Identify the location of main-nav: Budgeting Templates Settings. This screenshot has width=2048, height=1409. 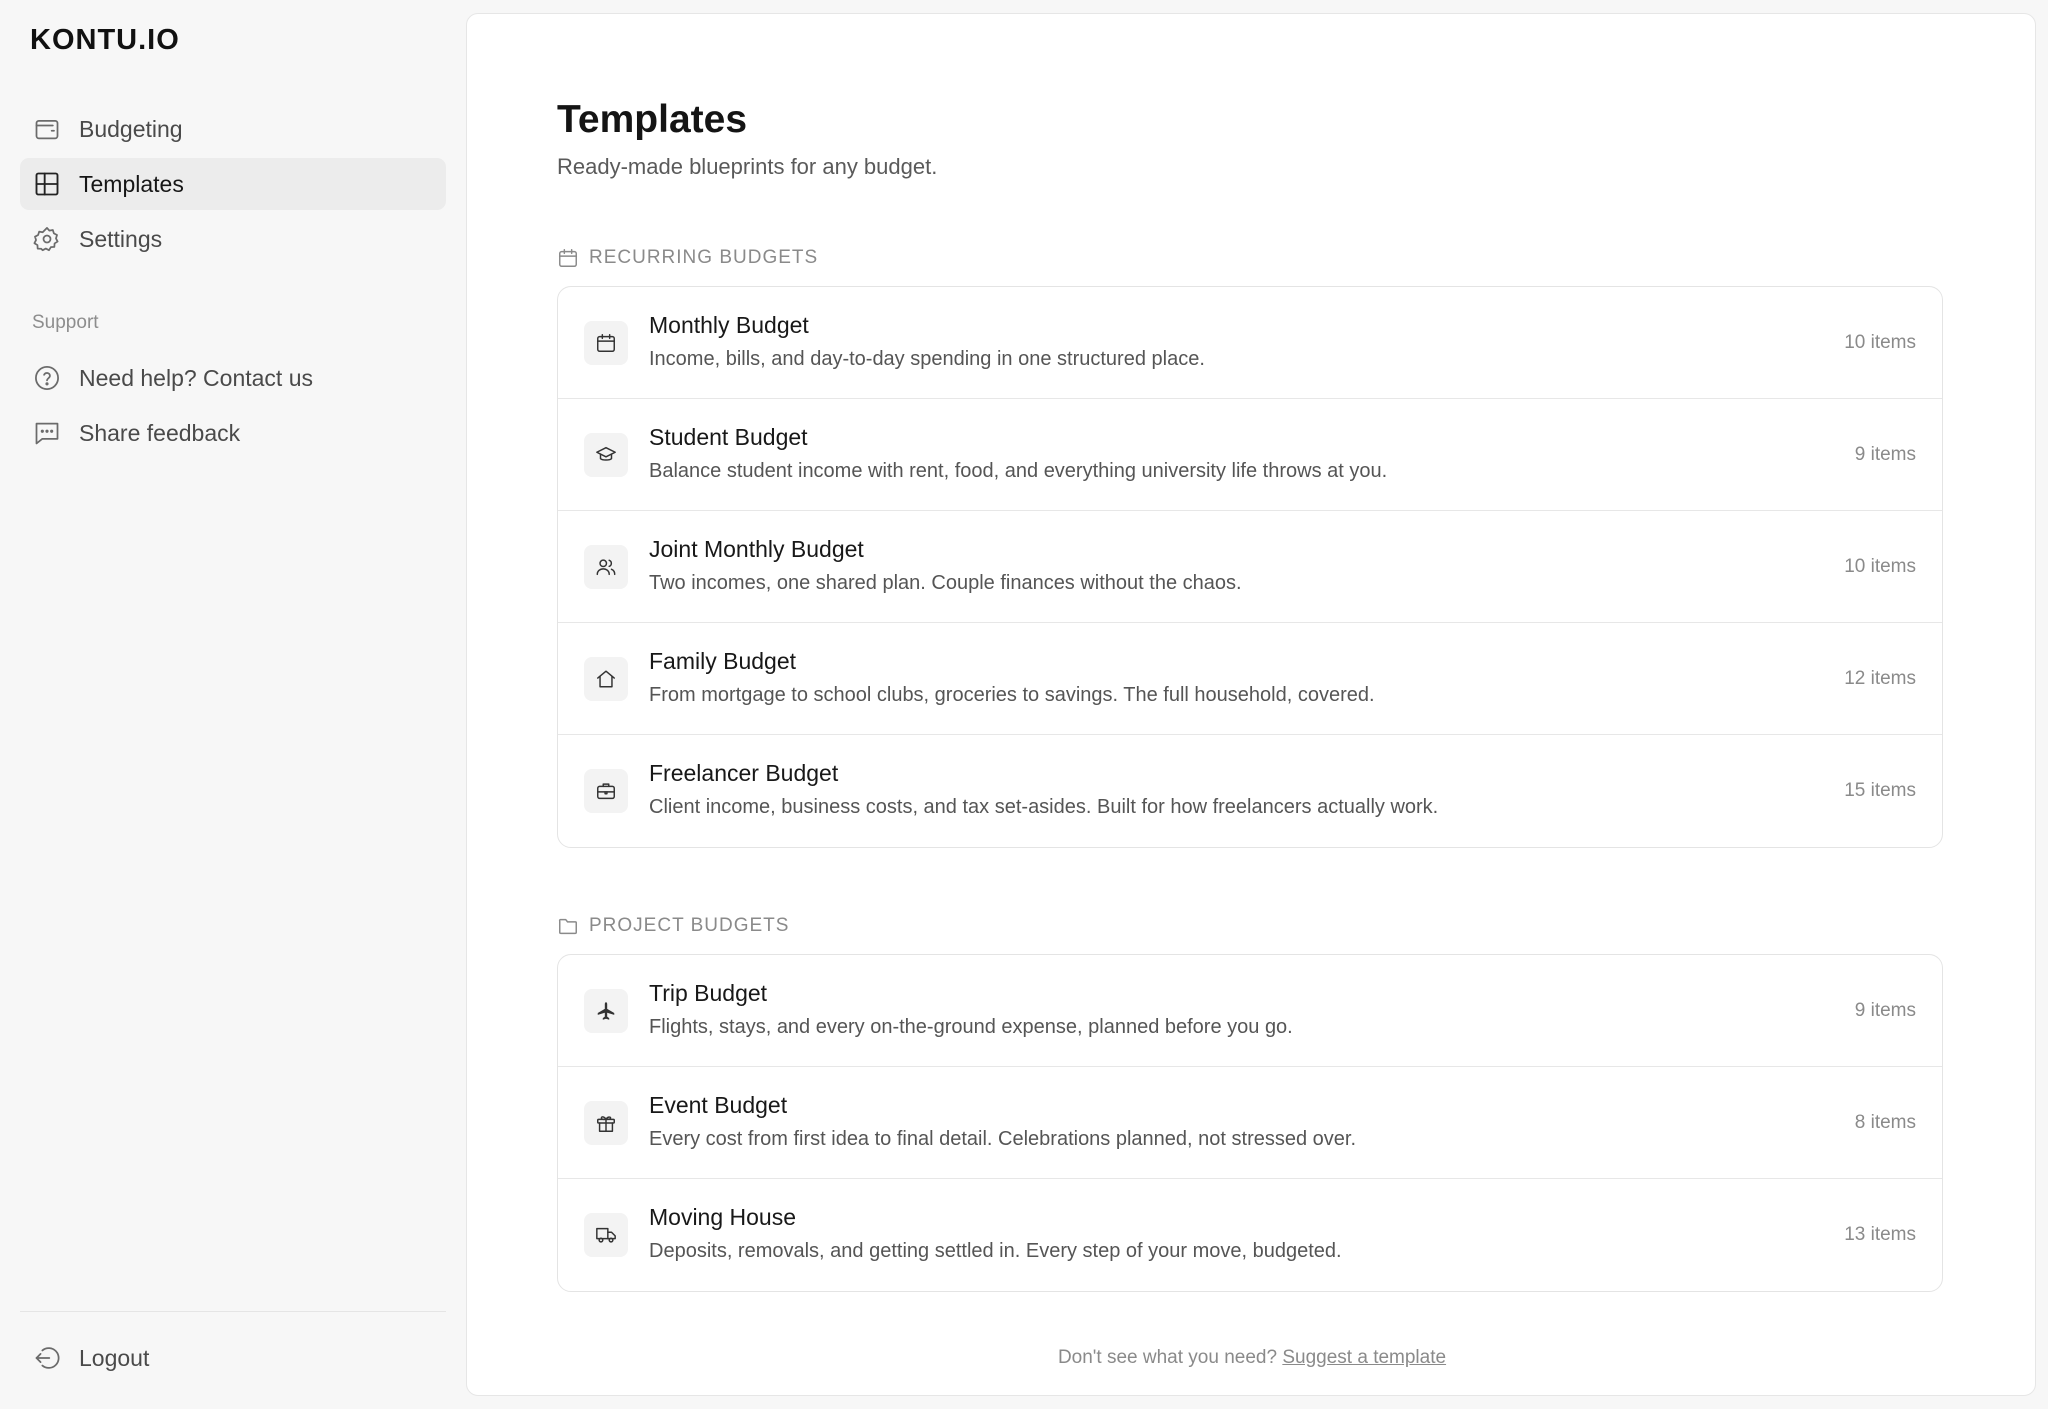
(233, 185).